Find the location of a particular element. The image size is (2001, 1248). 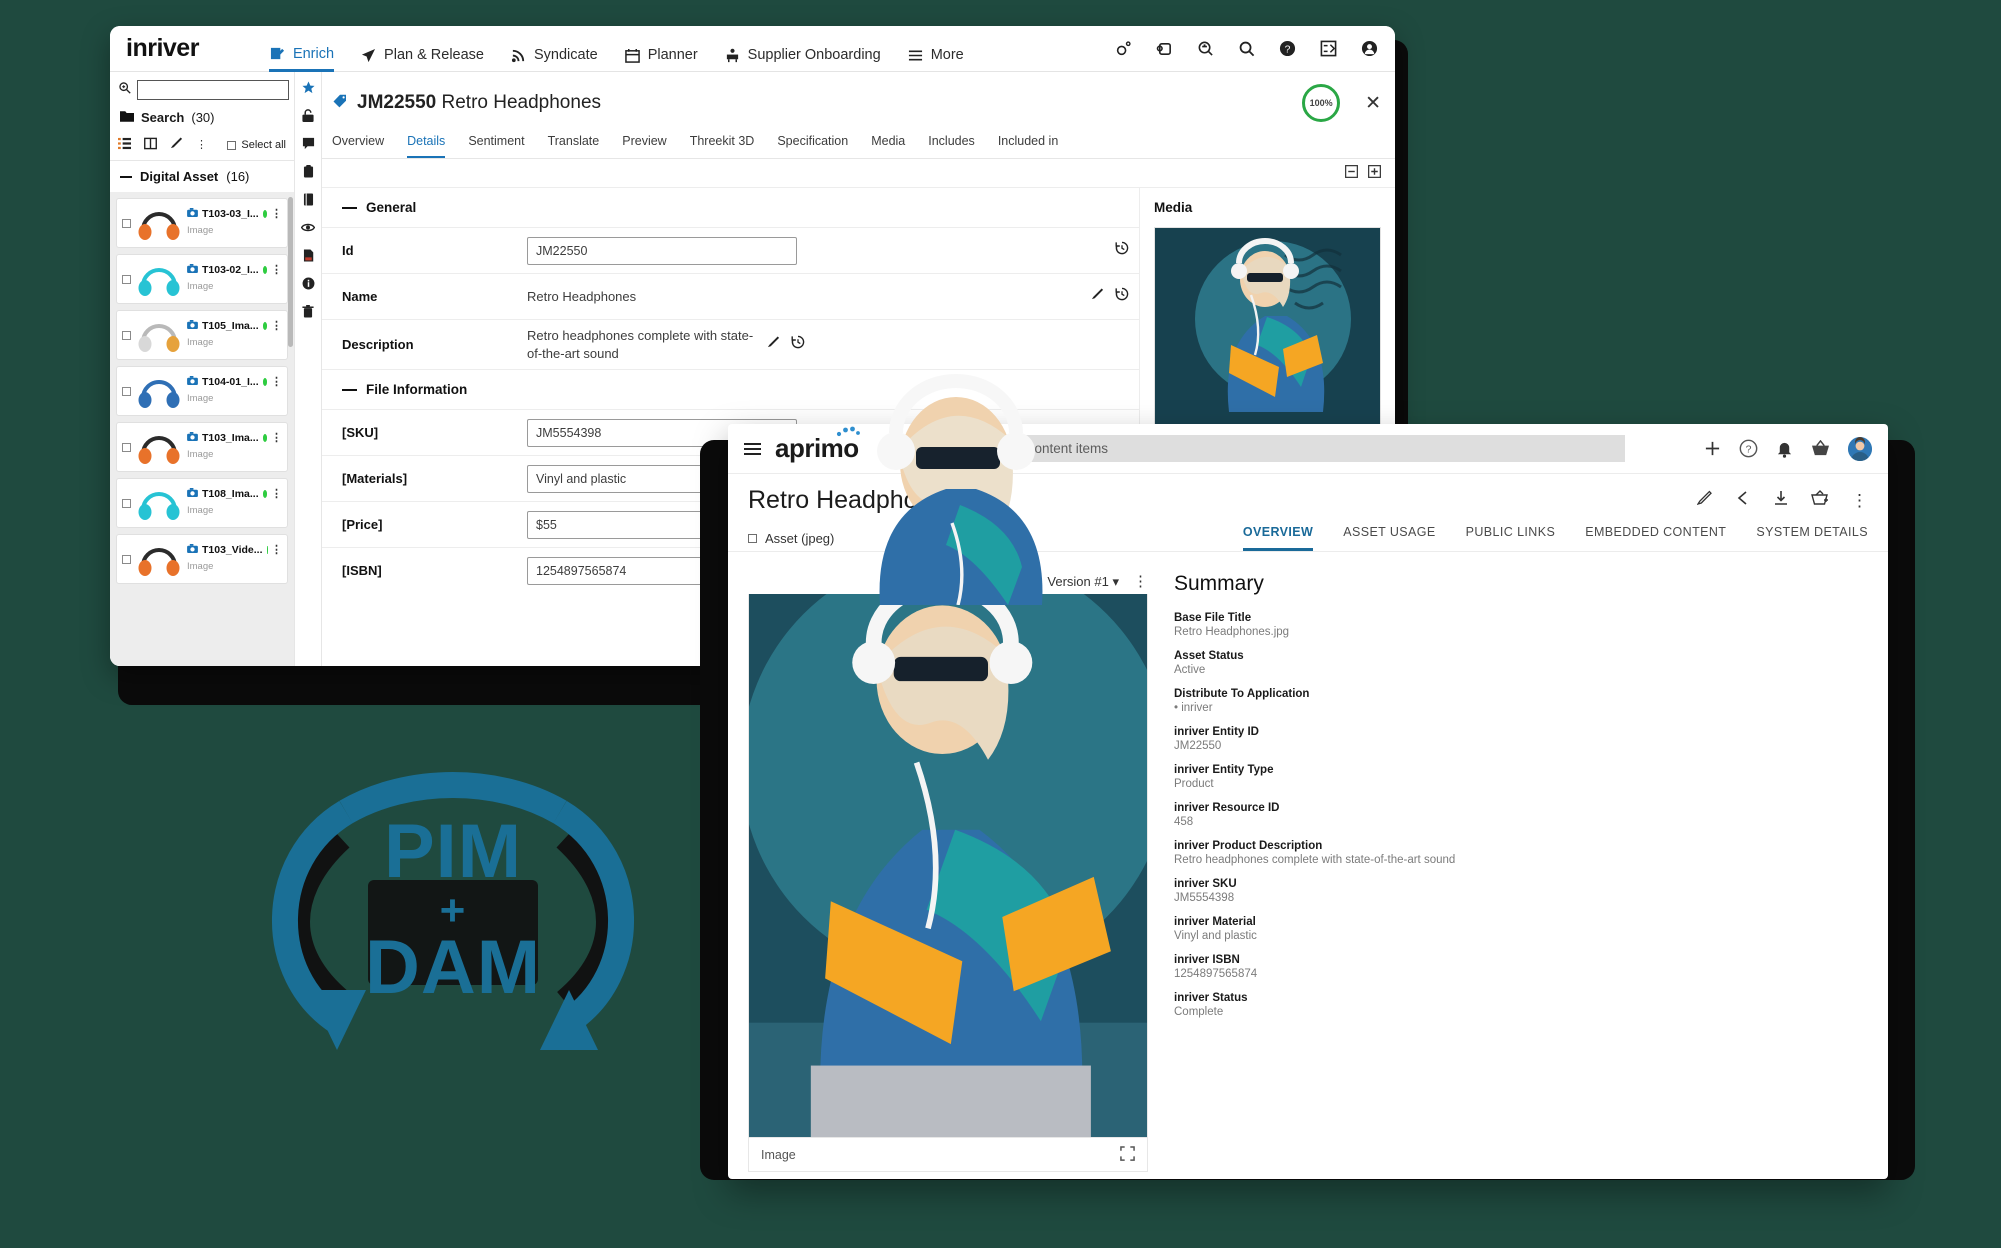

tab-sentiment: Sentiment is located at coordinates (496, 144).